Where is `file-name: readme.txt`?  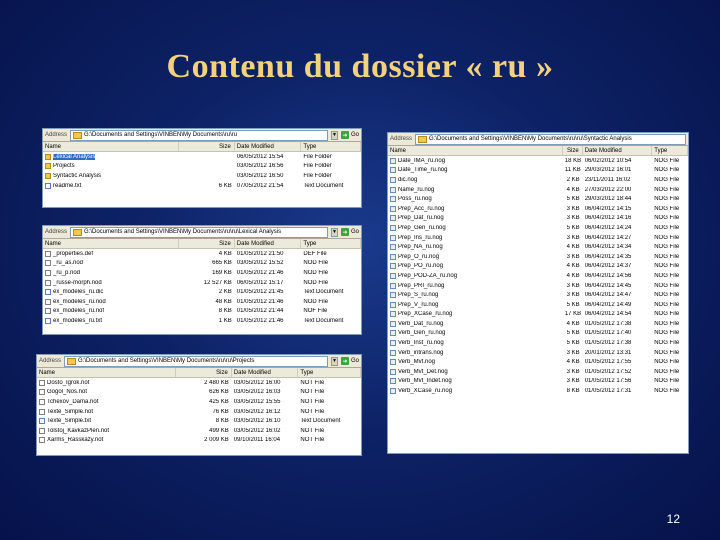
file-name: readme.txt is located at coordinates (67, 185).